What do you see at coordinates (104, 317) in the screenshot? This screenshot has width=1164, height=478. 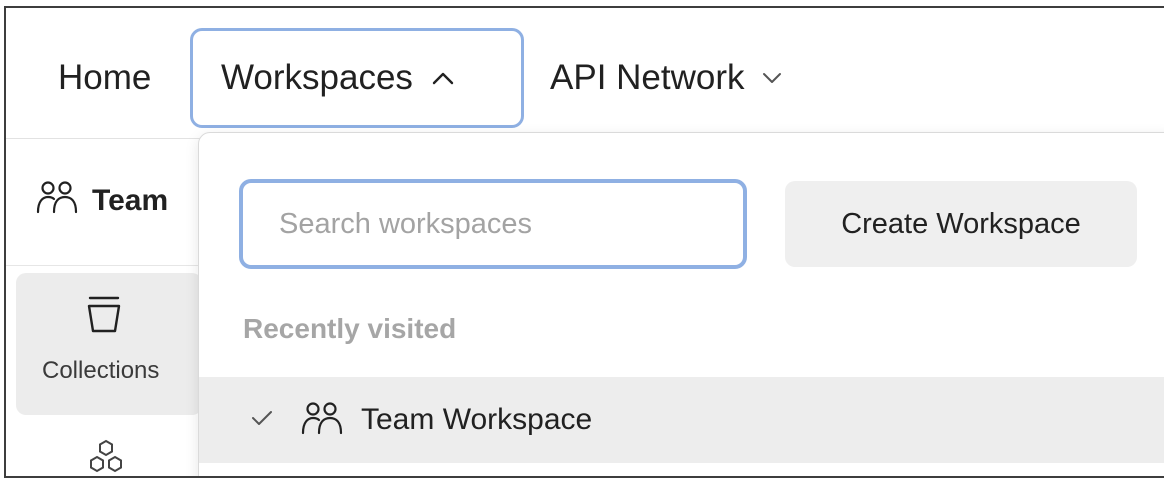 I see `bucket-icon` at bounding box center [104, 317].